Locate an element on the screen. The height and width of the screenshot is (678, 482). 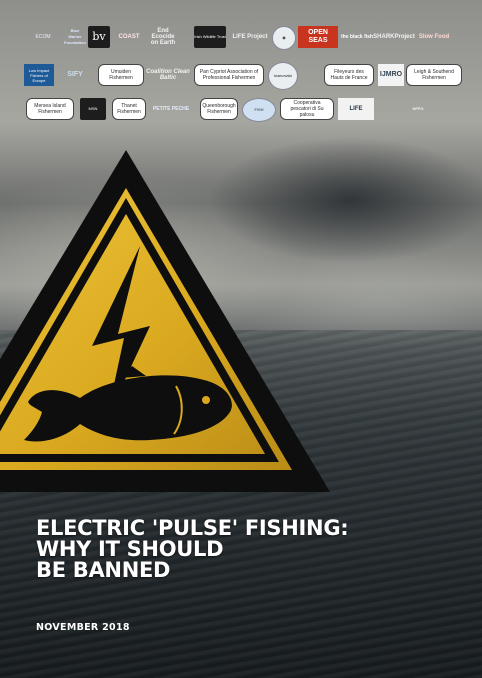
logo-life: Low Impact Fishers of Europe is located at coordinates (39, 75).